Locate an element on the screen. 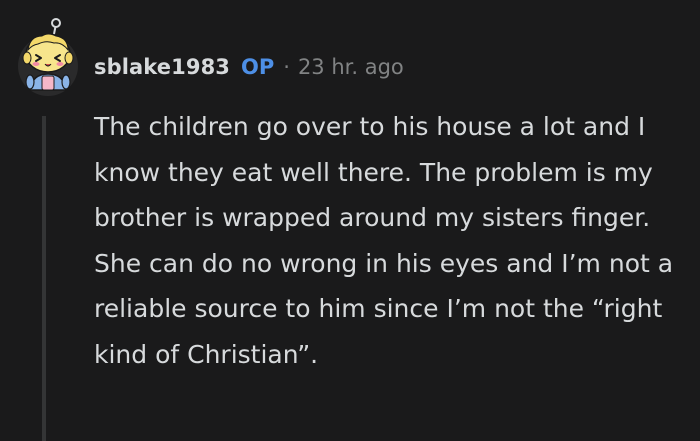  comment-header: sblake1983 OP · 23 hr. ago is located at coordinates (249, 67).